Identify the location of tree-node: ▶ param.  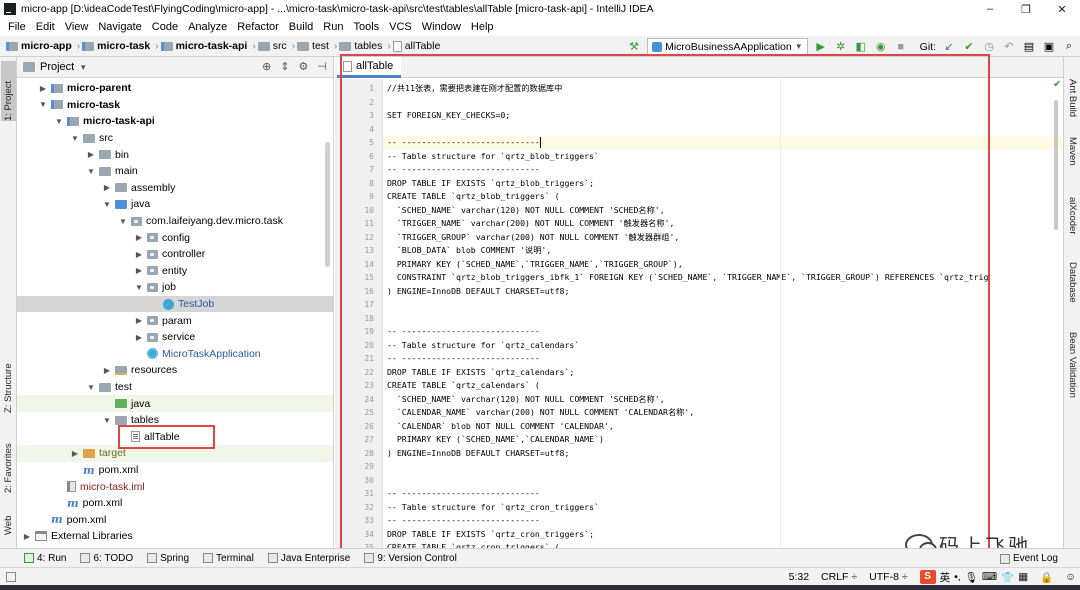
(175, 320).